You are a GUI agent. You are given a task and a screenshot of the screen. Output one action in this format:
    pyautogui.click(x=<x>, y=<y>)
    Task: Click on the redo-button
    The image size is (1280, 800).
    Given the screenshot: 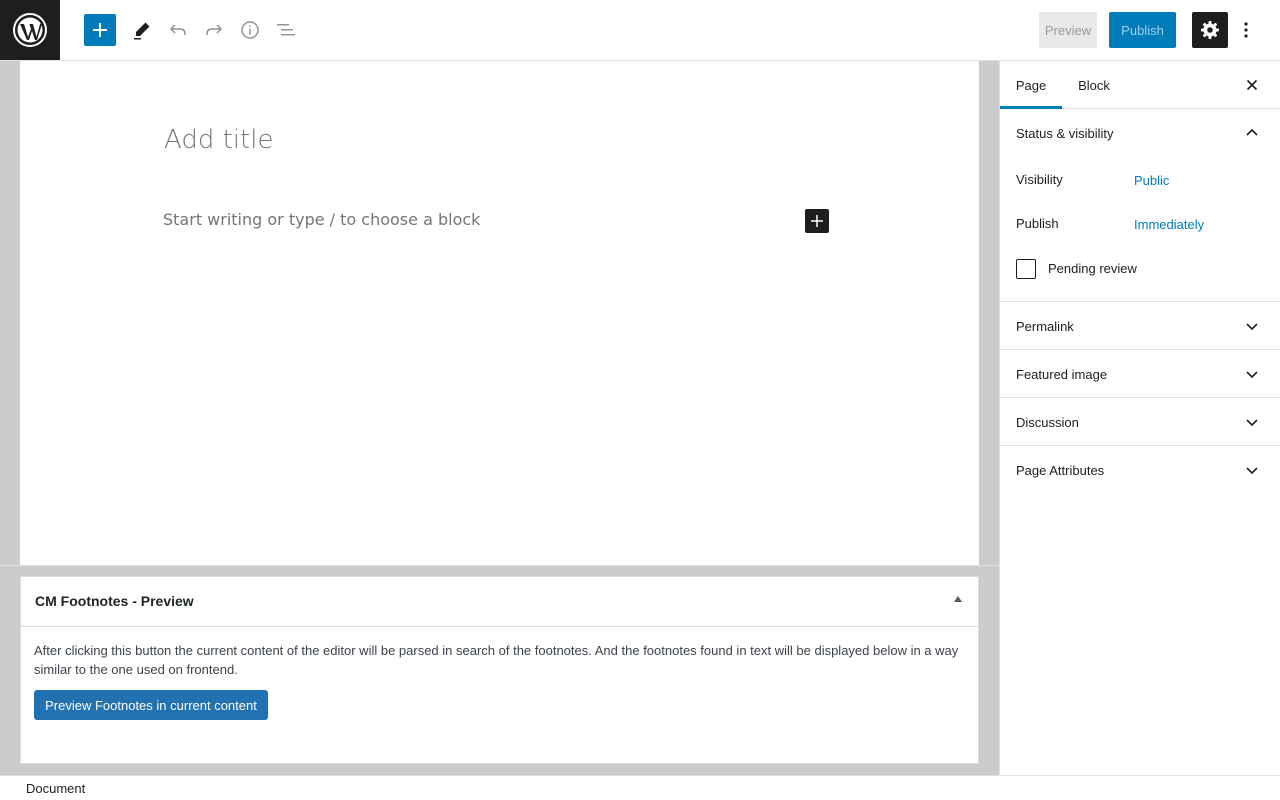 What is the action you would take?
    pyautogui.click(x=214, y=30)
    